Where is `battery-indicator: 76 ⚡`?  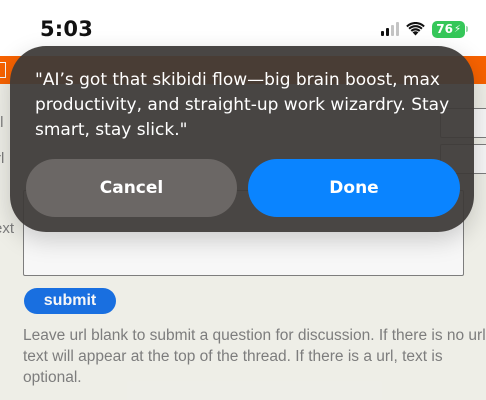
battery-indicator: 76 ⚡ is located at coordinates (450, 29).